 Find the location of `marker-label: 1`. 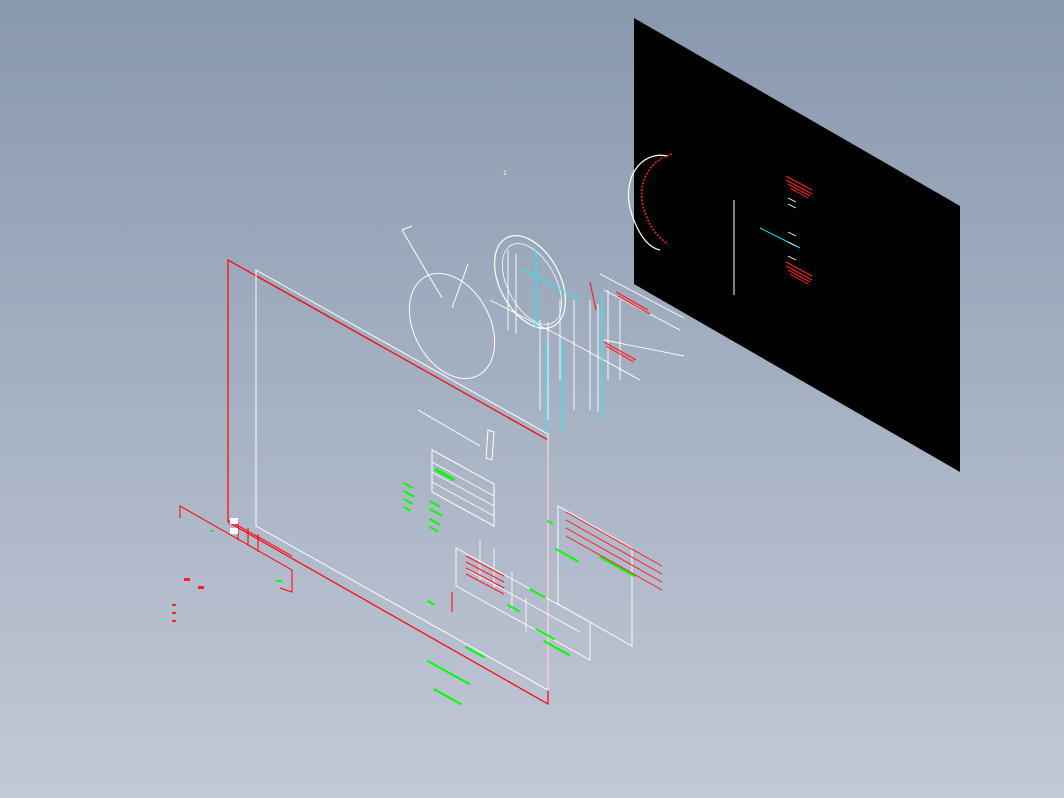

marker-label: 1 is located at coordinates (505, 173).